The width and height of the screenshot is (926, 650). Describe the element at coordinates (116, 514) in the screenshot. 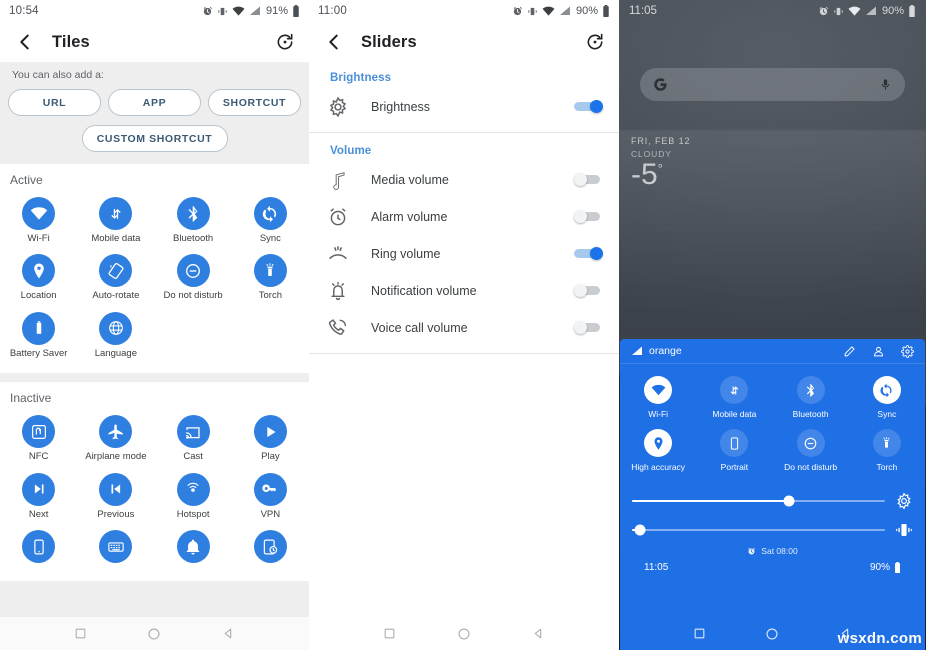

I see `tile-label: Previous` at that location.